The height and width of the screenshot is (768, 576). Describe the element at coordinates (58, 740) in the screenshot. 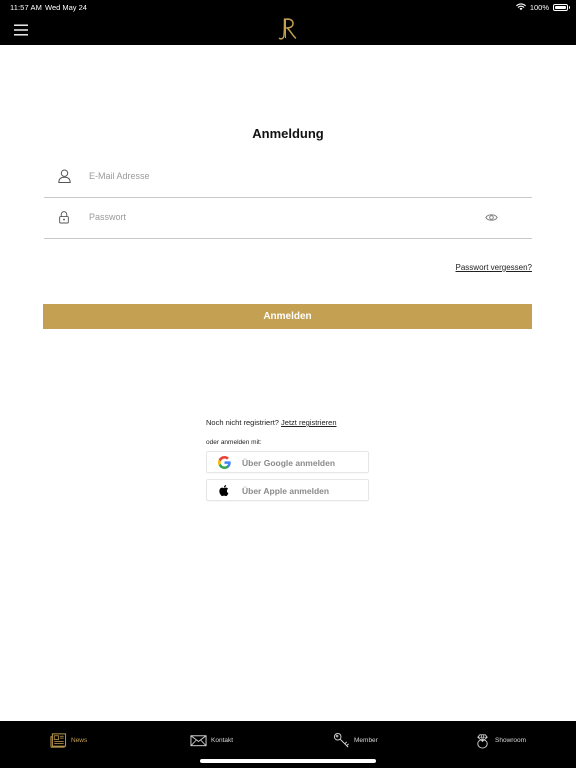

I see `newspaper-icon` at that location.